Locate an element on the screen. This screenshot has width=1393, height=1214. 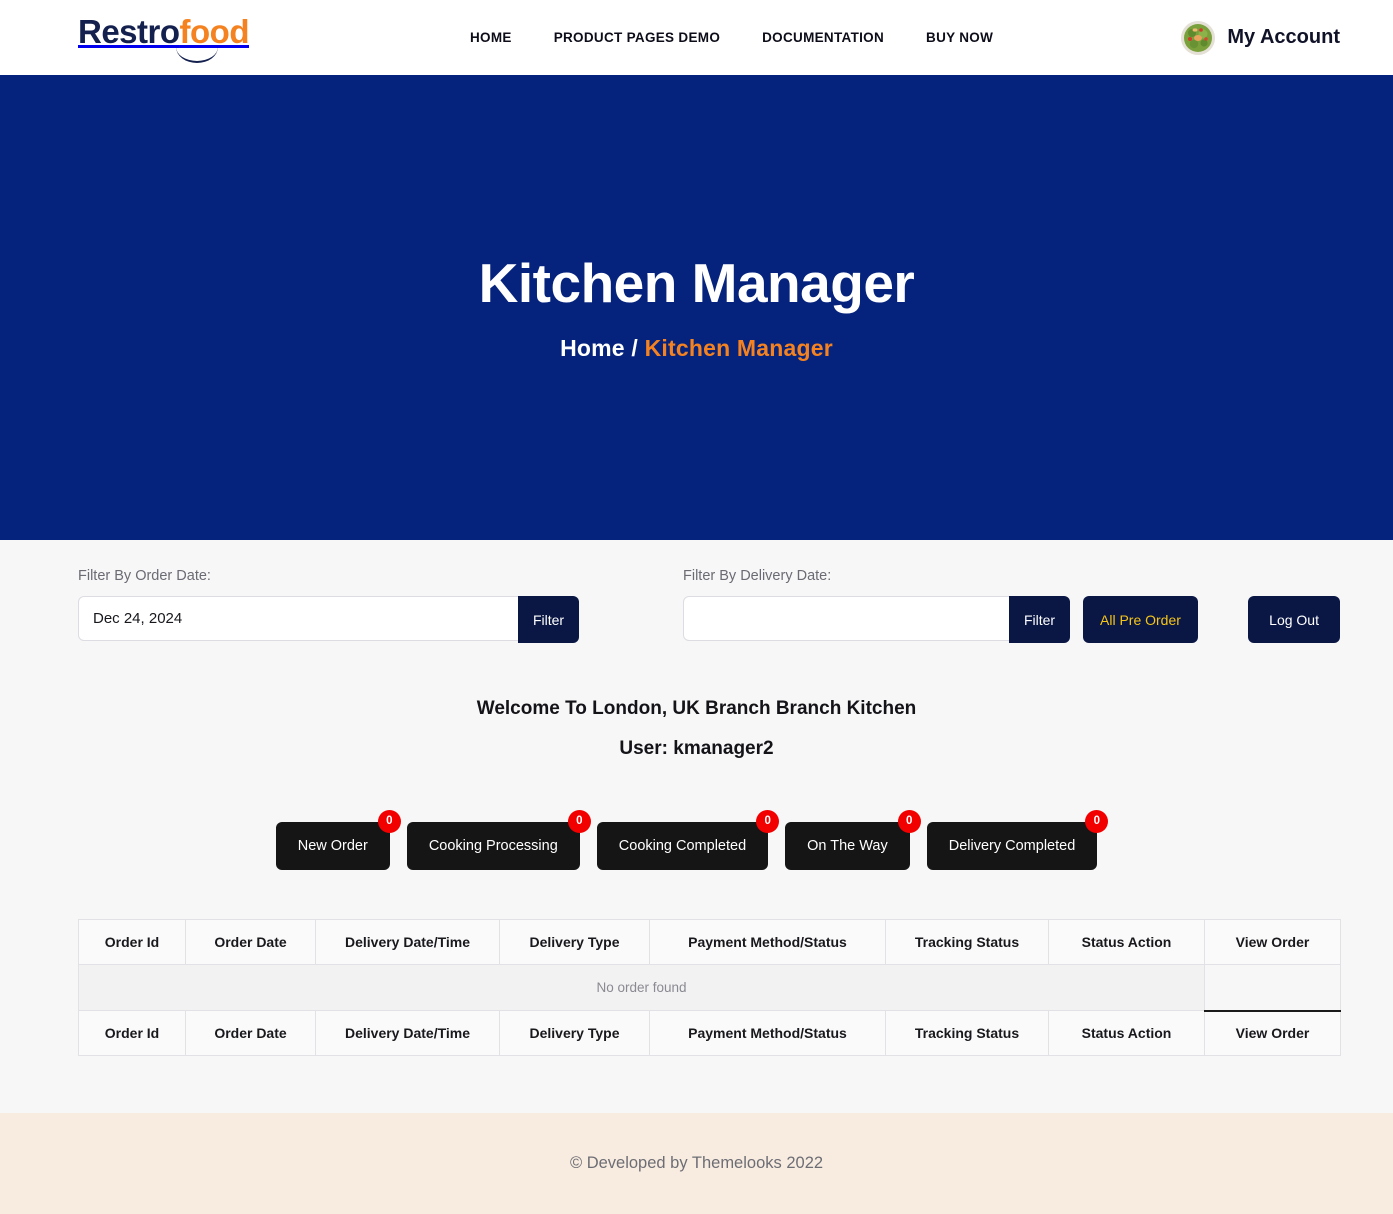
footer-copyright-text: © Developed by Themelooks 2022 is located at coordinates (696, 1163).